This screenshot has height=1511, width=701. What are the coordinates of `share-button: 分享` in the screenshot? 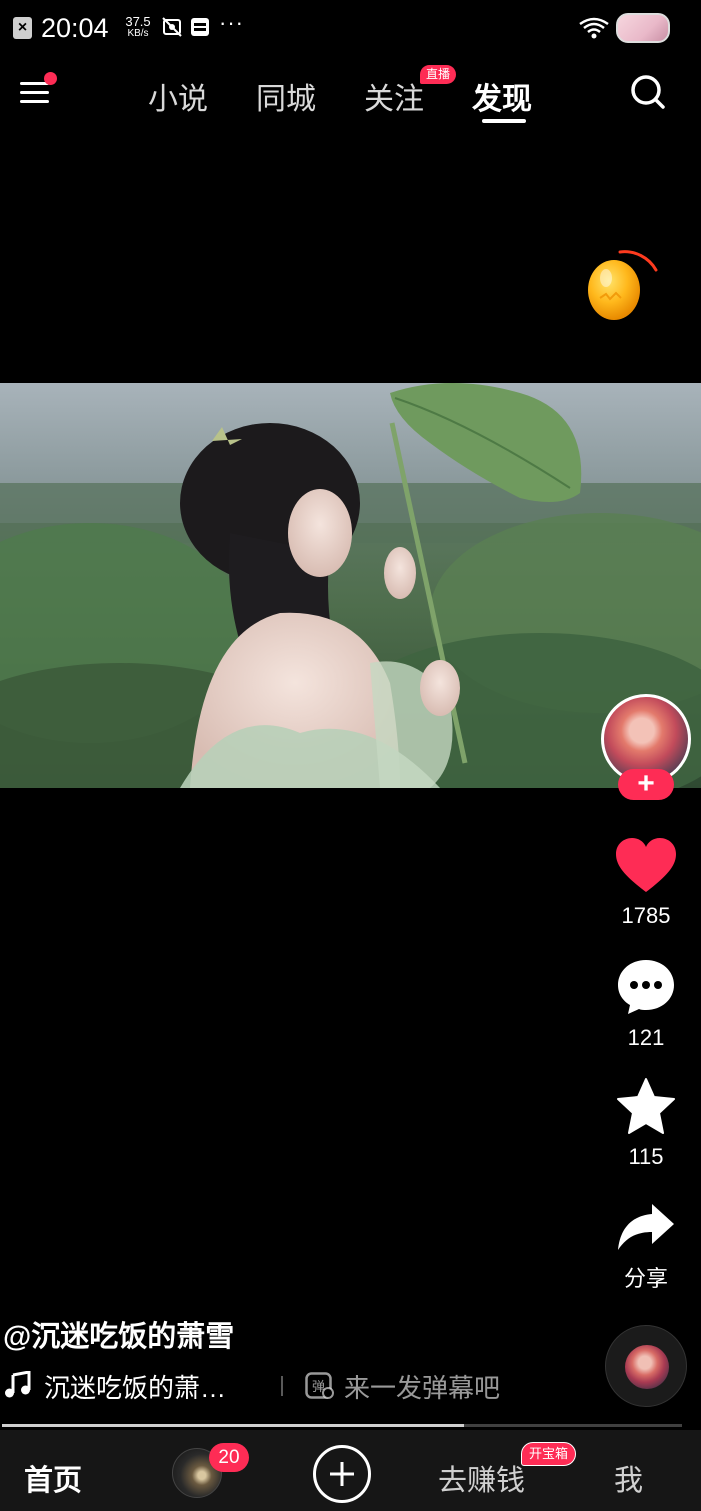 It's located at (646, 1247).